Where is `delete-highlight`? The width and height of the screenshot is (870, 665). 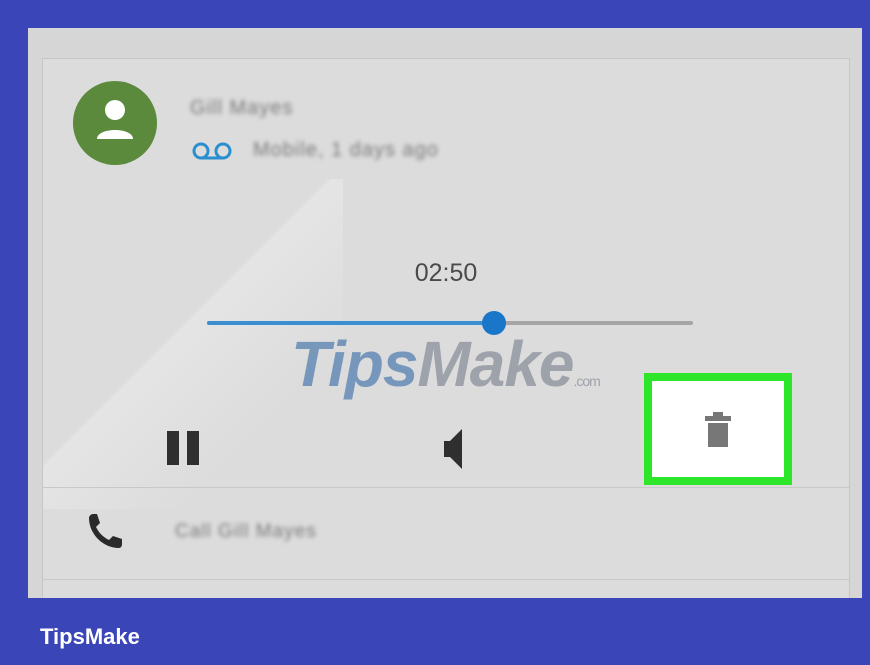
delete-highlight is located at coordinates (718, 429).